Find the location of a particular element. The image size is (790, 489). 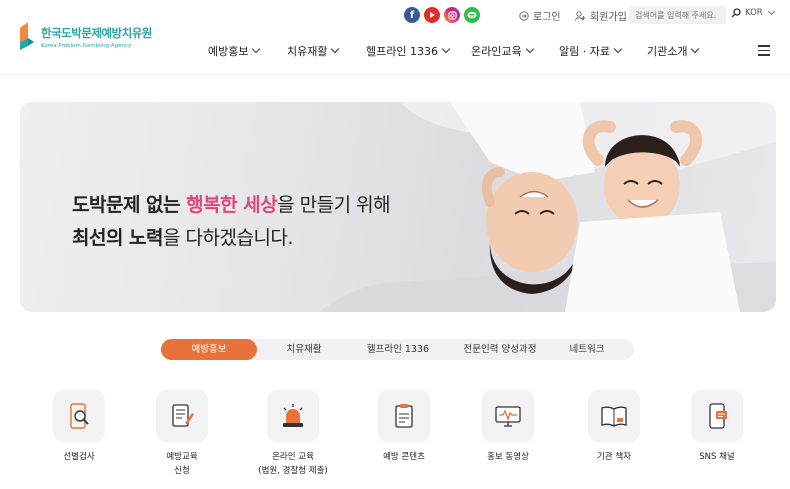

service-label-line1: 온라인 교육 is located at coordinates (293, 457).